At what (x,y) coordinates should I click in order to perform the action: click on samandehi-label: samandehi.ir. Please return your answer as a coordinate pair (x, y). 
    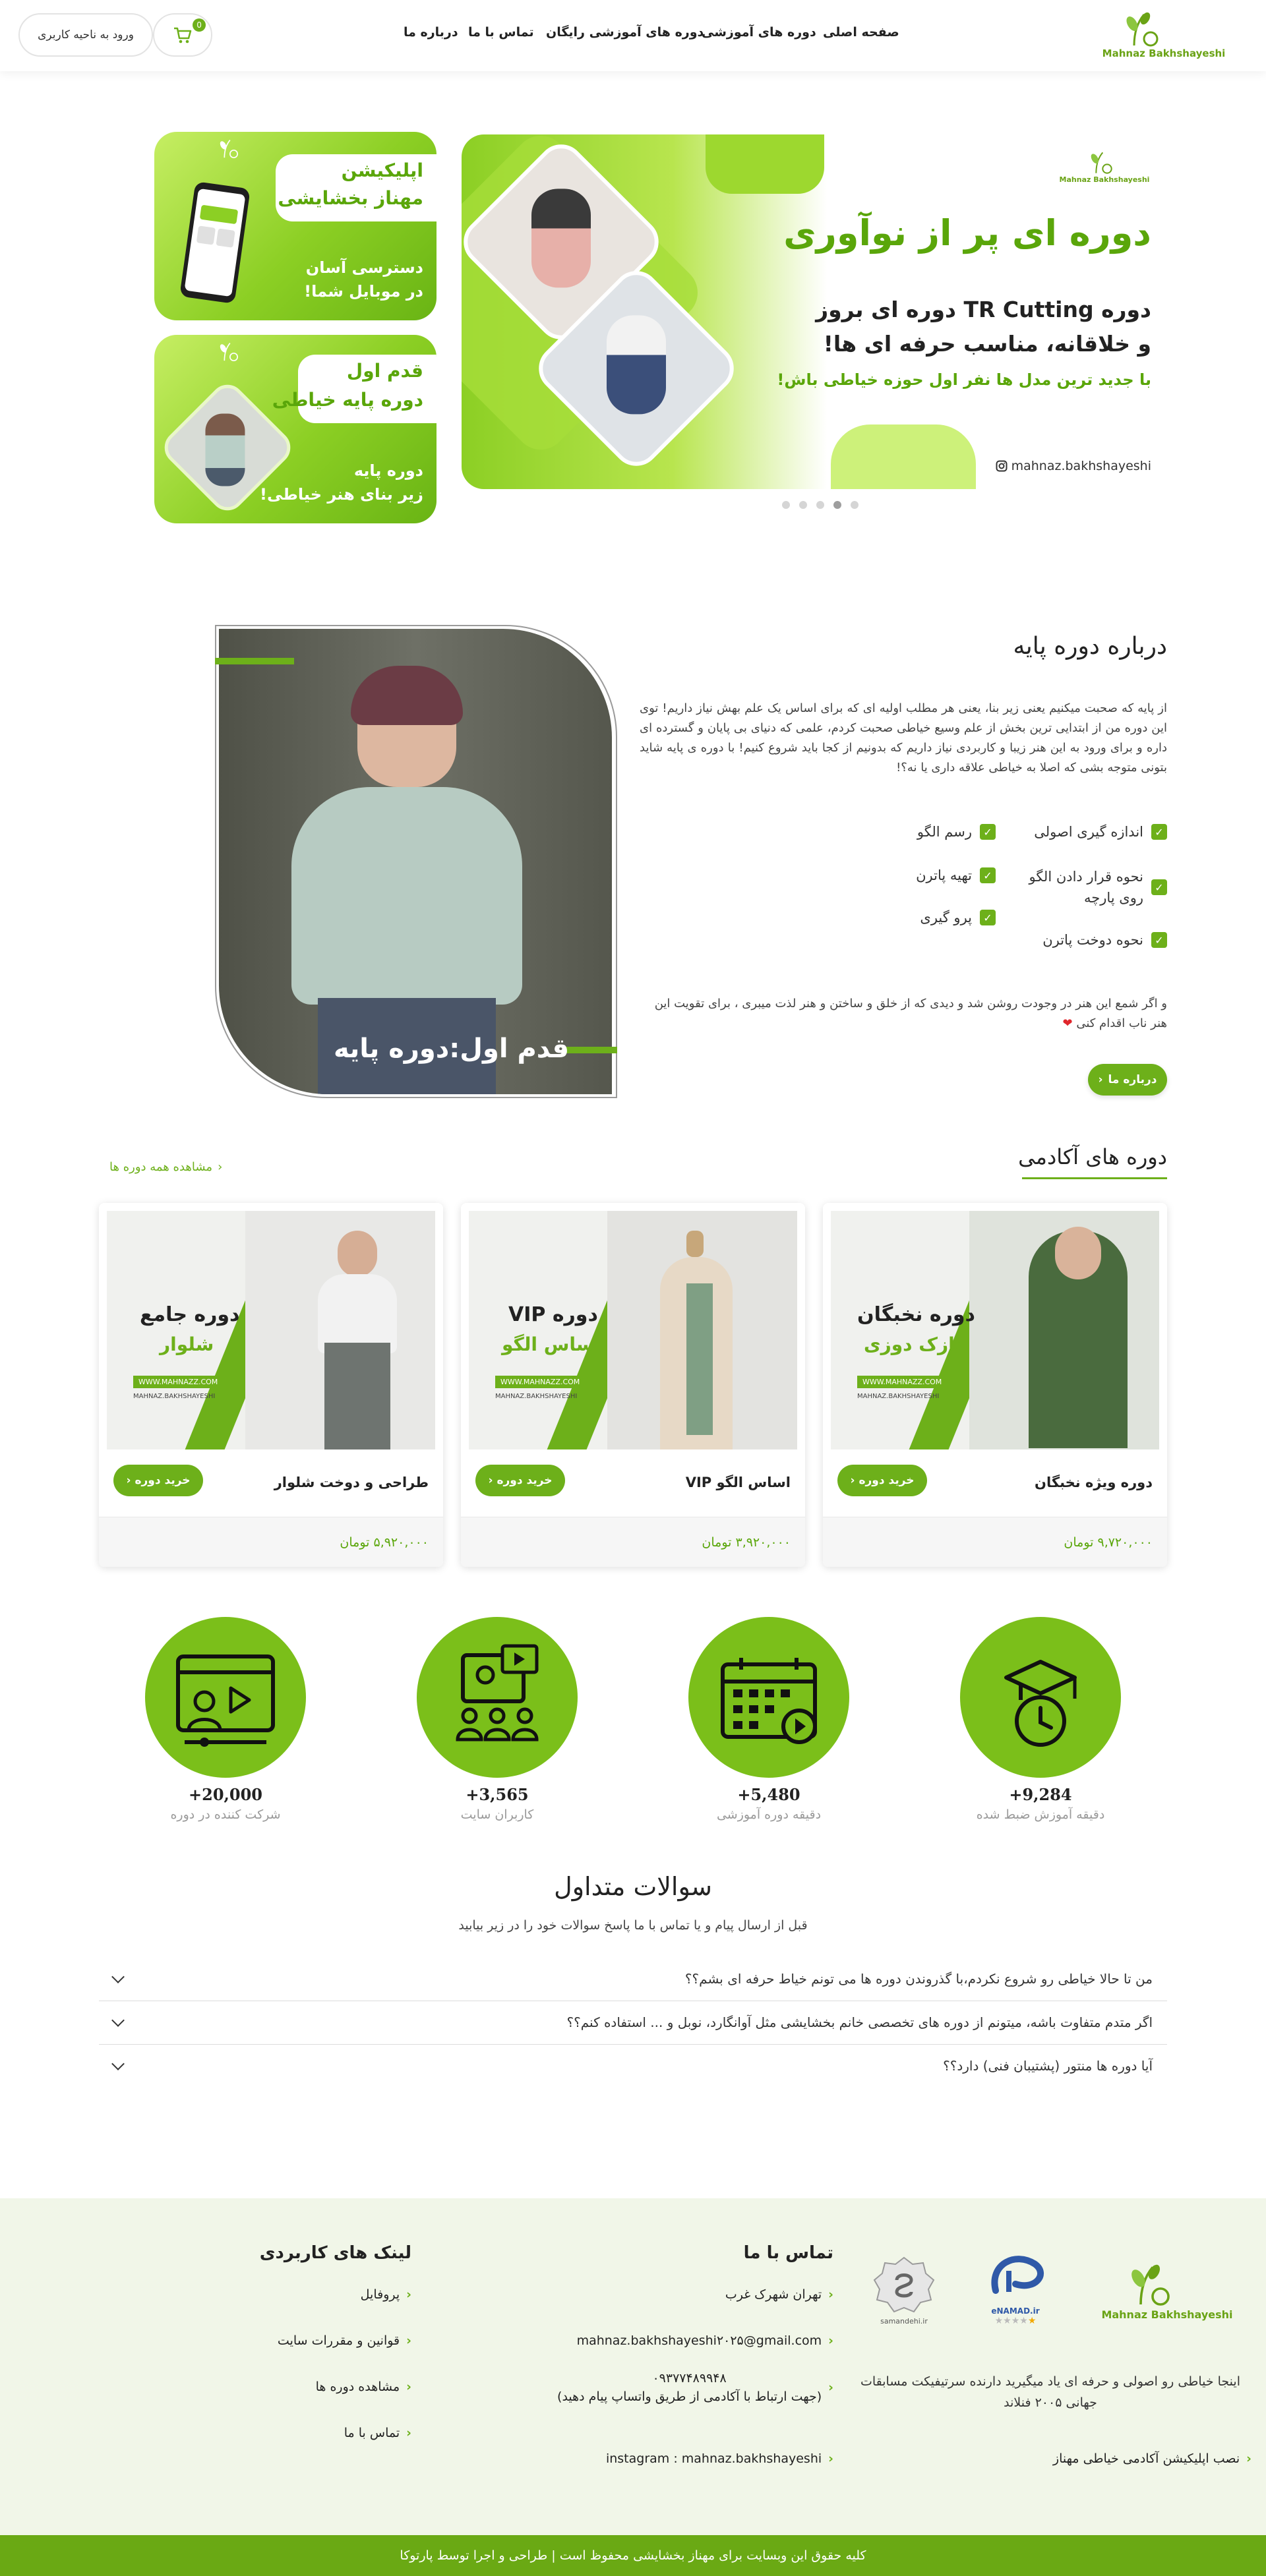
    Looking at the image, I should click on (904, 2321).